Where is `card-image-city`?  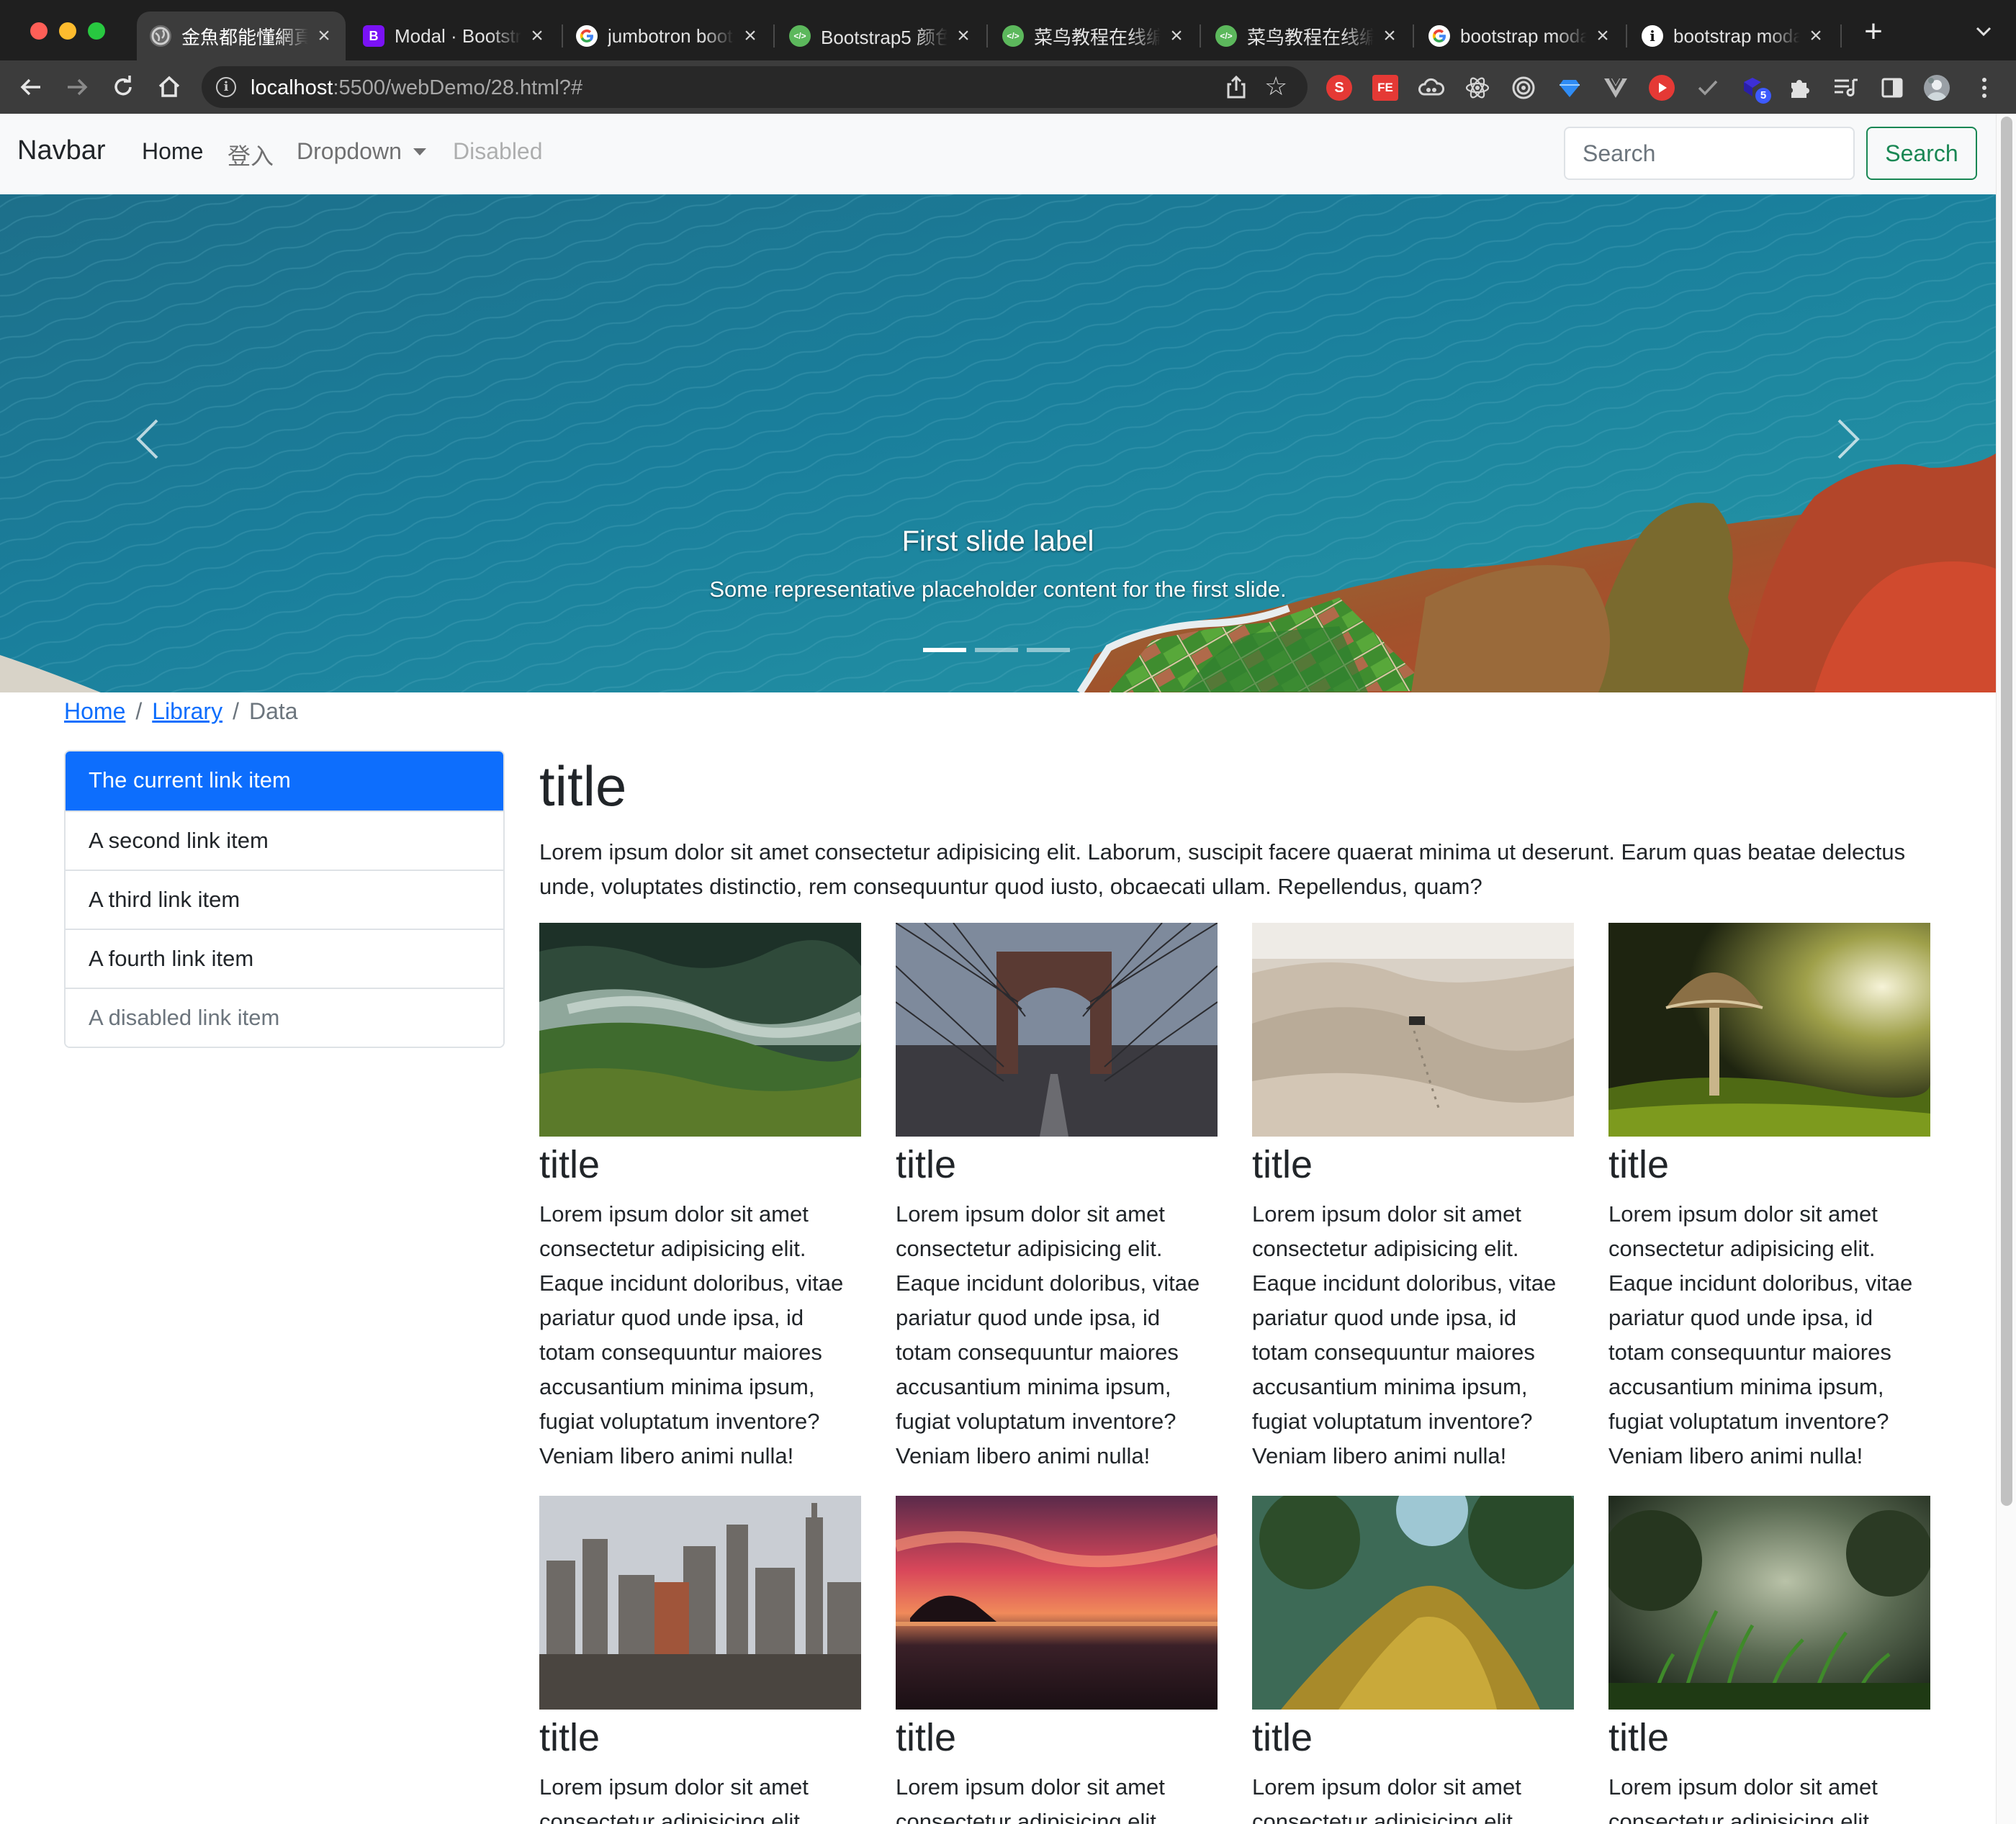
card-image-city is located at coordinates (700, 1603).